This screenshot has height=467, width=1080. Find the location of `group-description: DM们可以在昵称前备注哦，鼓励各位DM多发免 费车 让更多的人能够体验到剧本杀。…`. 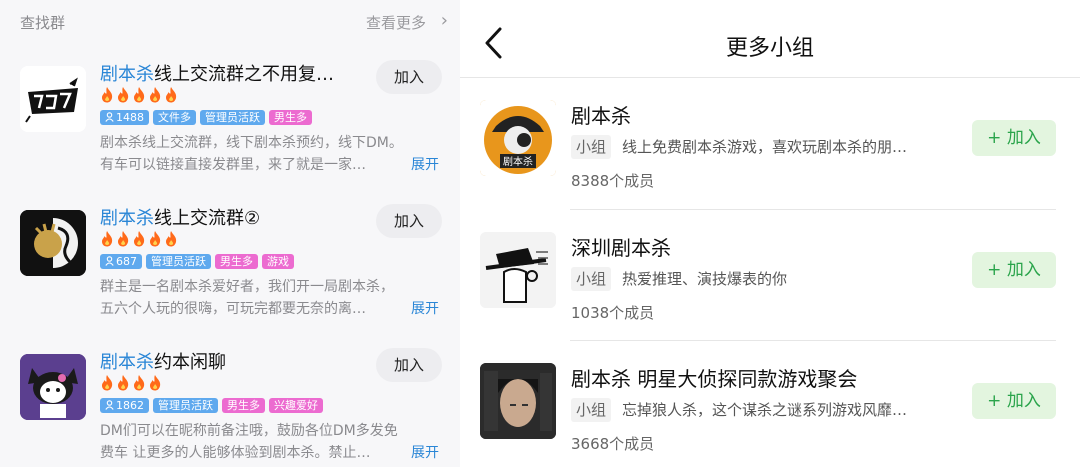

group-description: DM们可以在昵称前备注哦，鼓励各位DM多发免 费车 让更多的人能够体验到剧本杀。… is located at coordinates (249, 442).